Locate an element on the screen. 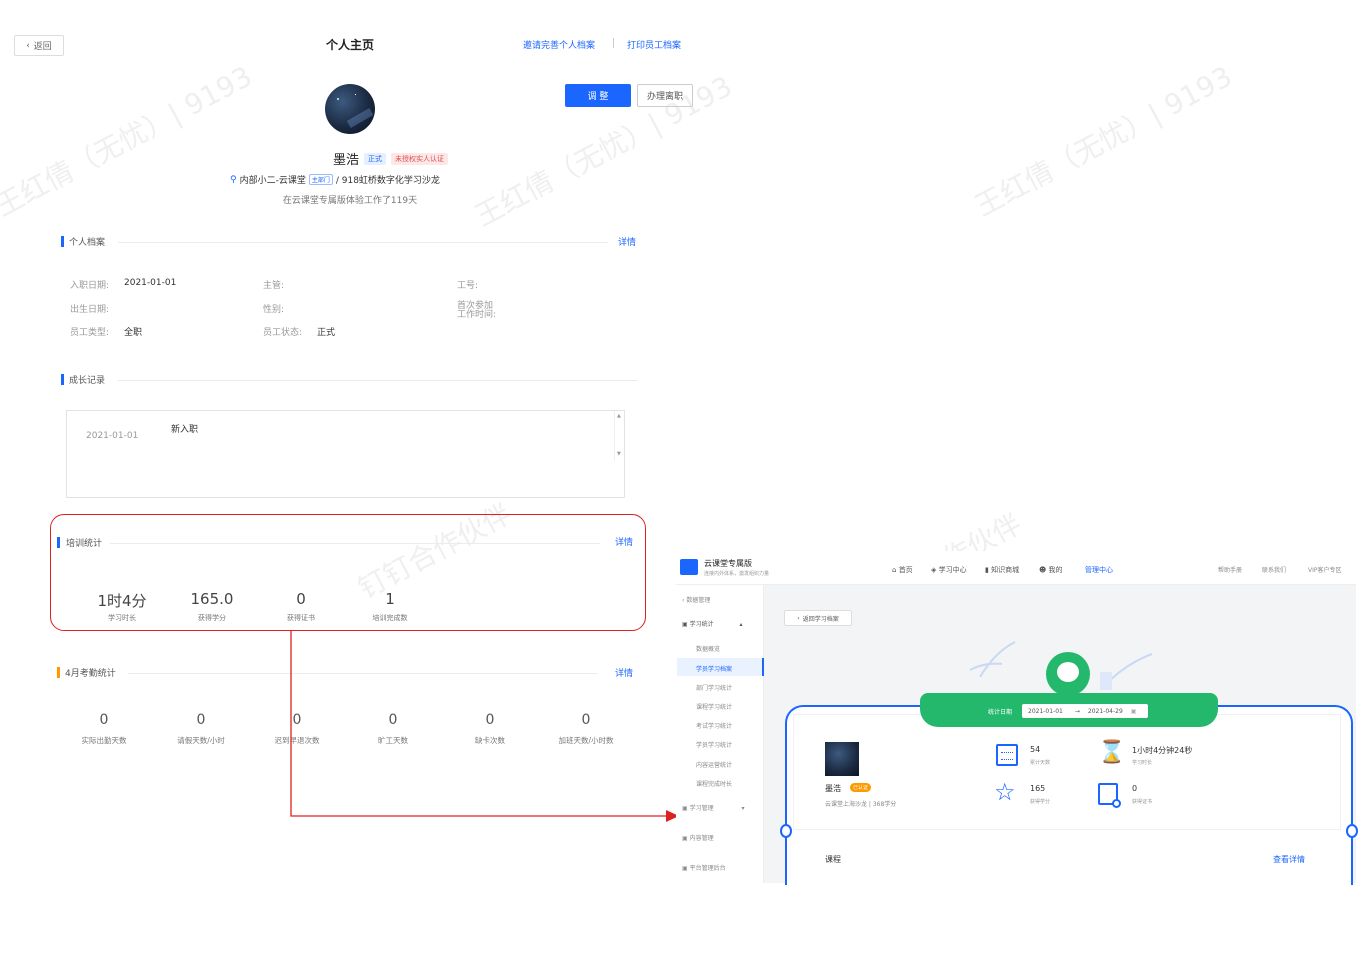  inset-user-badge: 已认证 is located at coordinates (861, 787).